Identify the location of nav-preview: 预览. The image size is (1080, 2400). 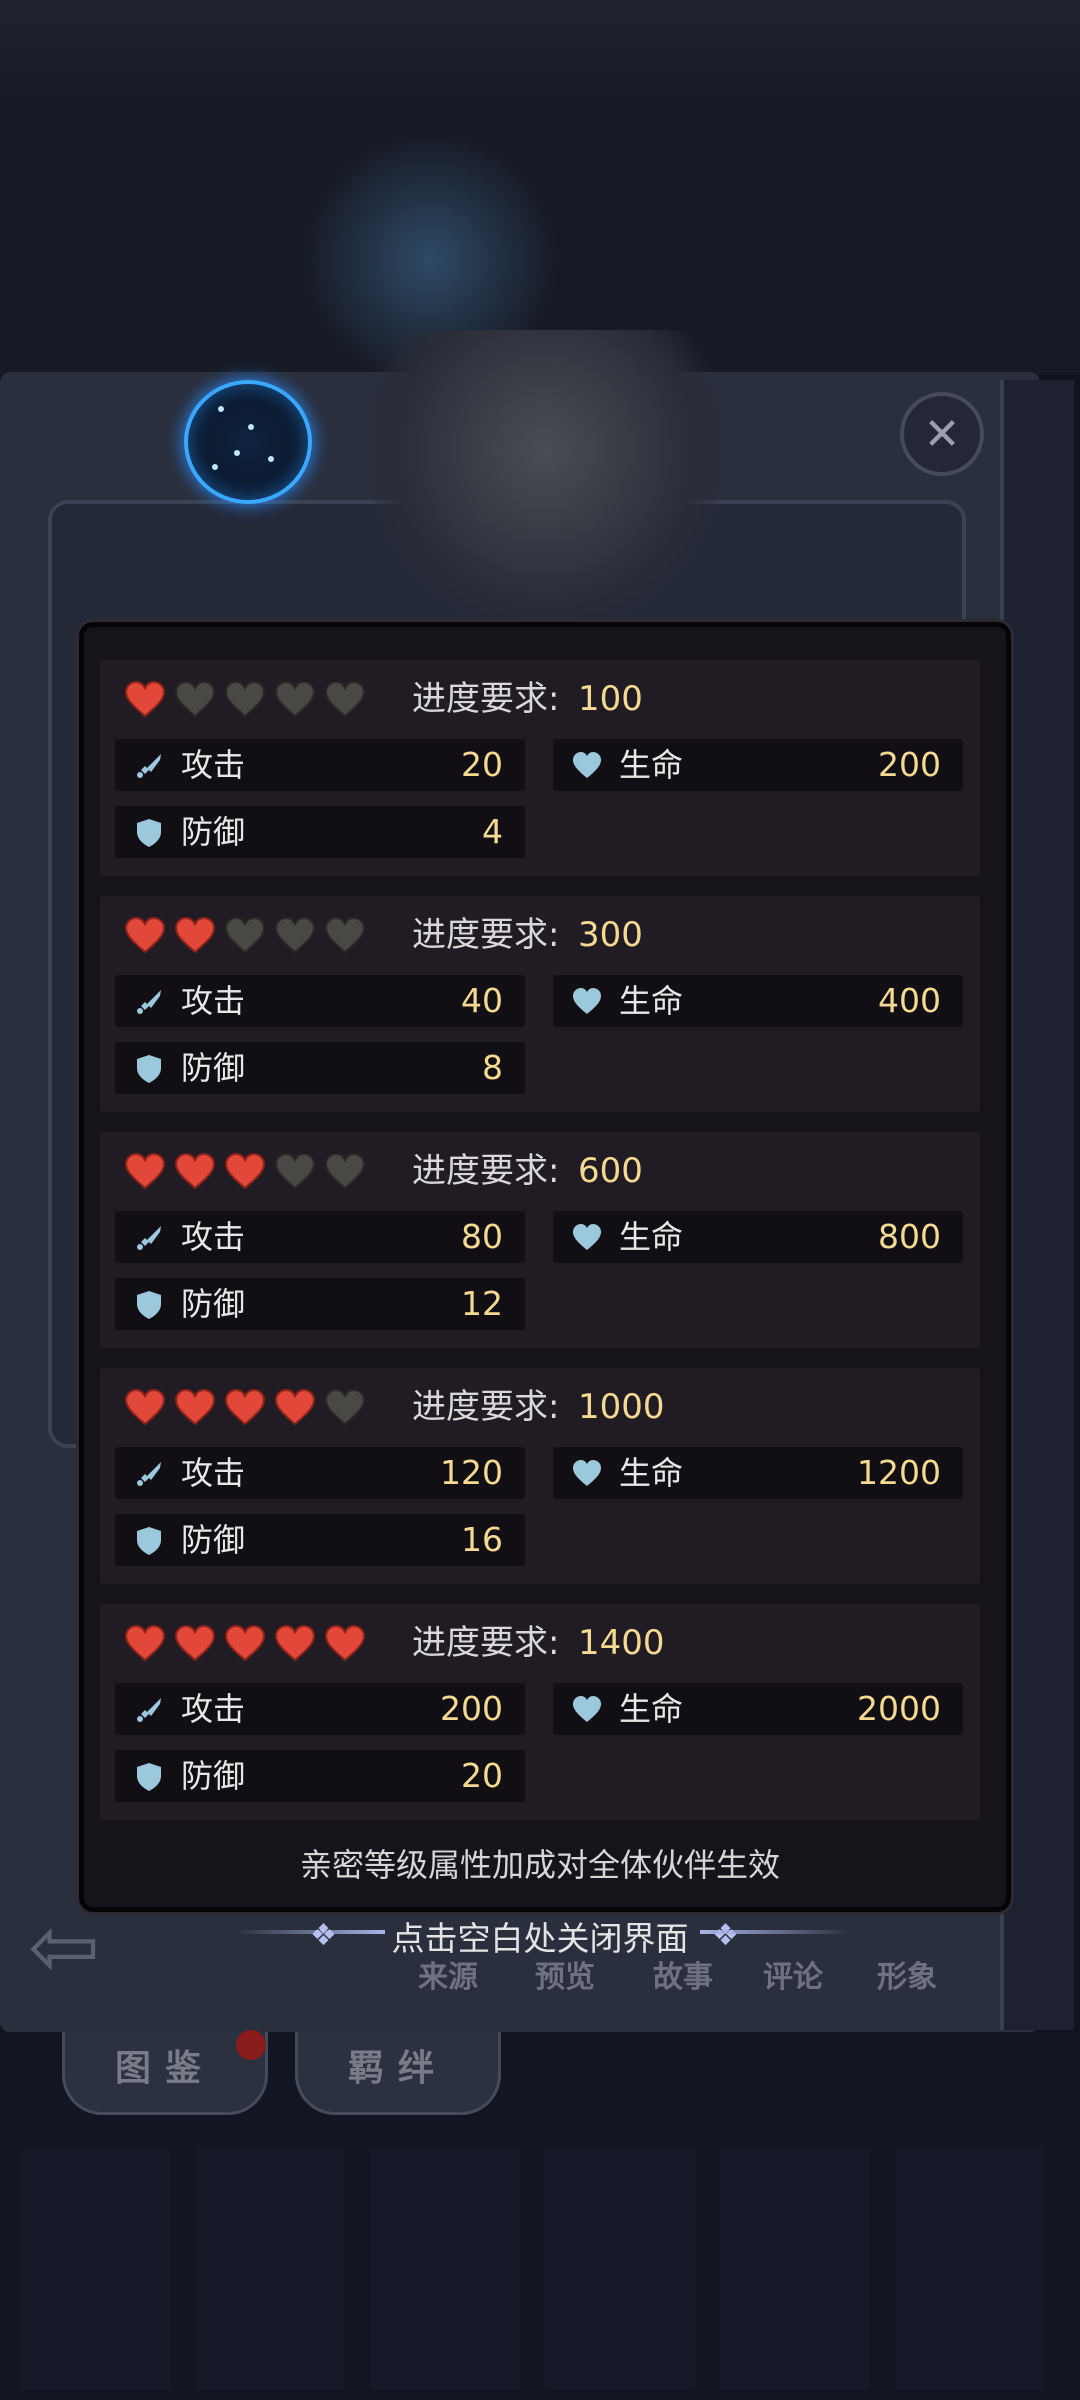
(565, 1974).